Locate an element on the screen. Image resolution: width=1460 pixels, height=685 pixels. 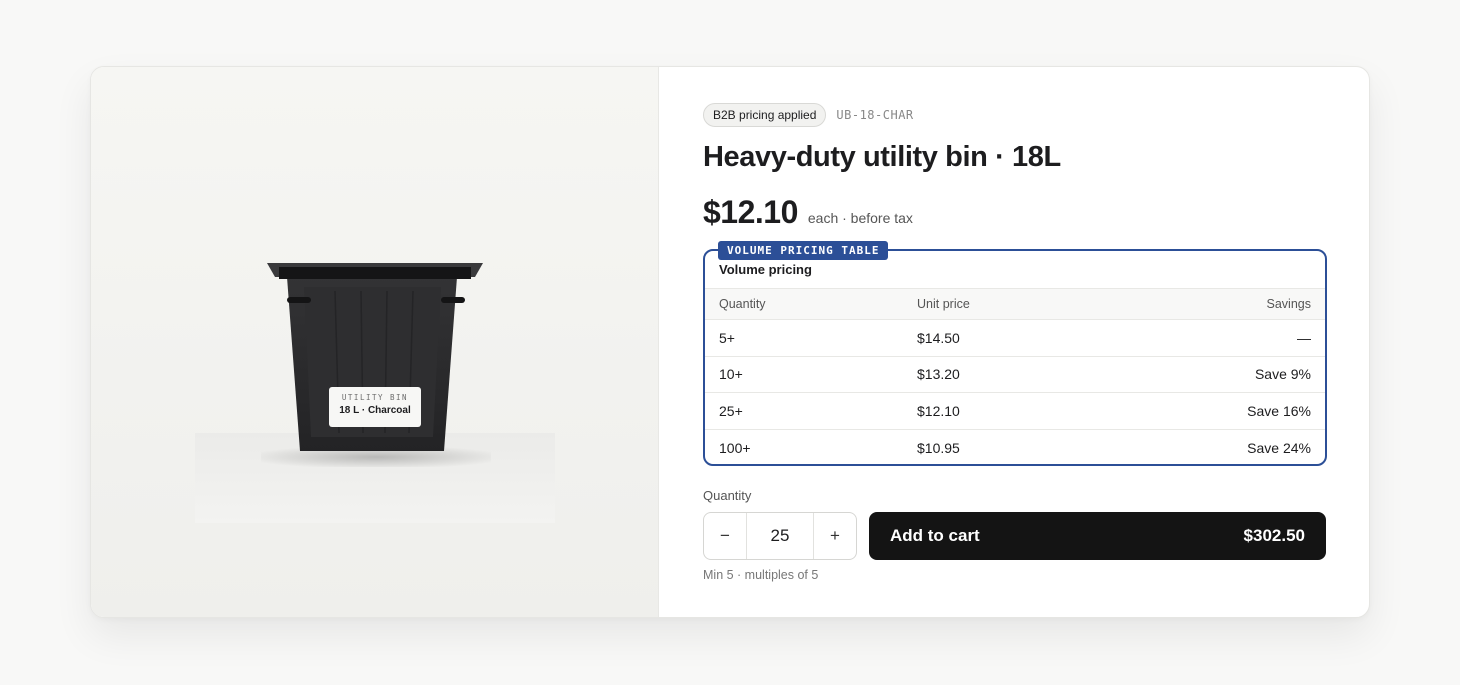
tier-unit-price: $14.50 is located at coordinates (938, 337).